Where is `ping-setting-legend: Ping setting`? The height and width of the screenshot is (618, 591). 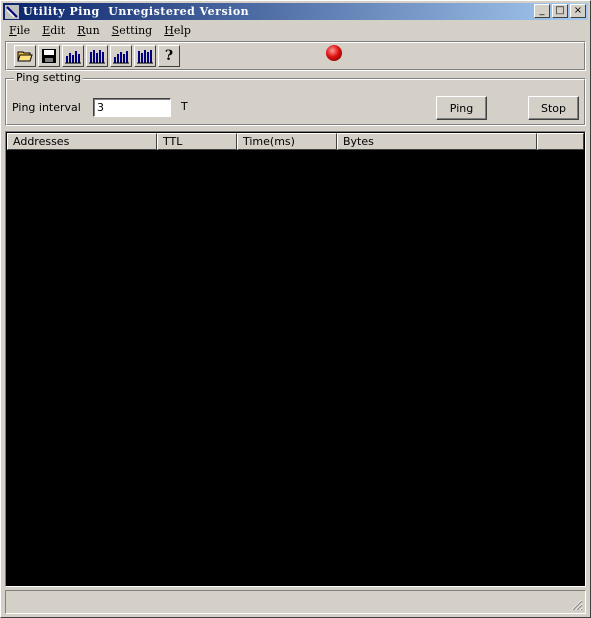
ping-setting-legend: Ping setting is located at coordinates (49, 77).